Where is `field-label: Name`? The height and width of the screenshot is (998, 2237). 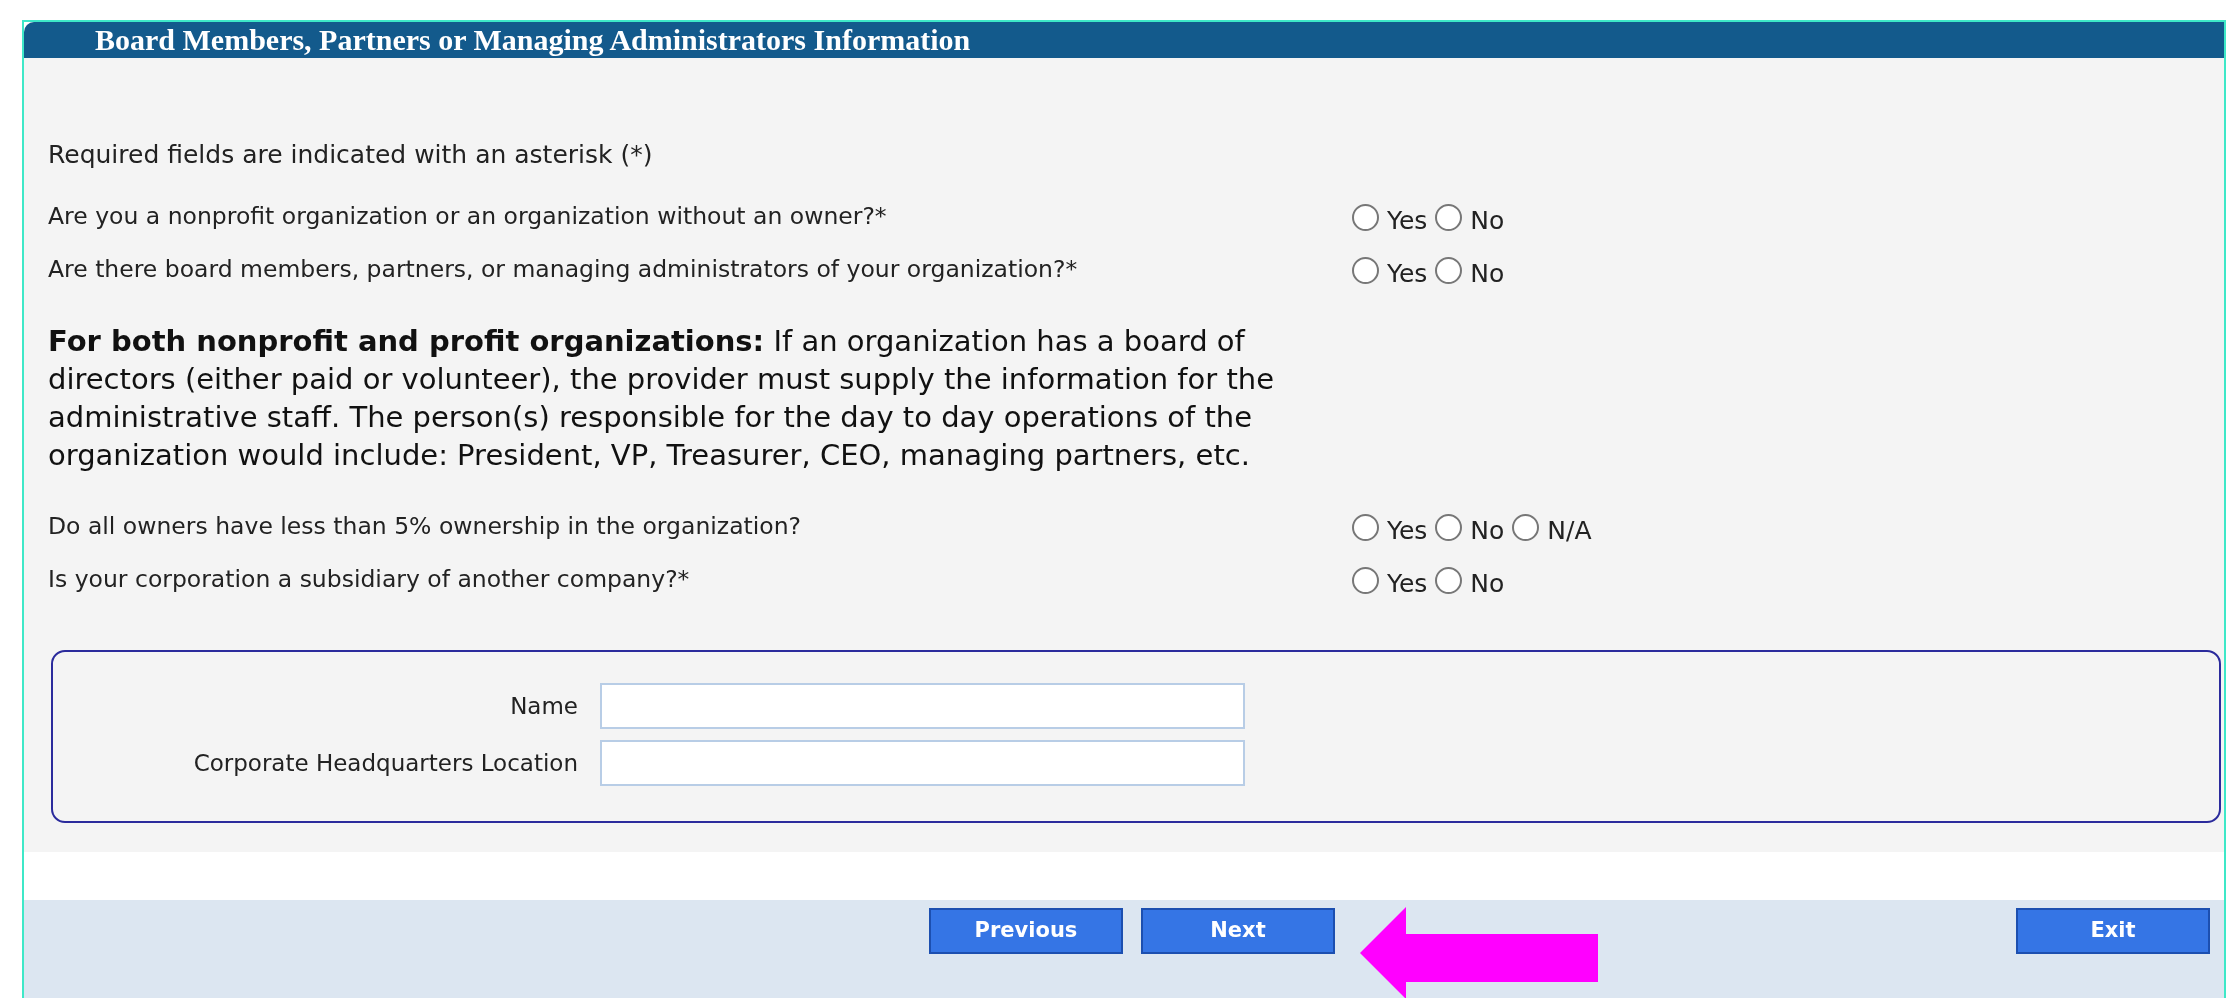 field-label: Name is located at coordinates (543, 706).